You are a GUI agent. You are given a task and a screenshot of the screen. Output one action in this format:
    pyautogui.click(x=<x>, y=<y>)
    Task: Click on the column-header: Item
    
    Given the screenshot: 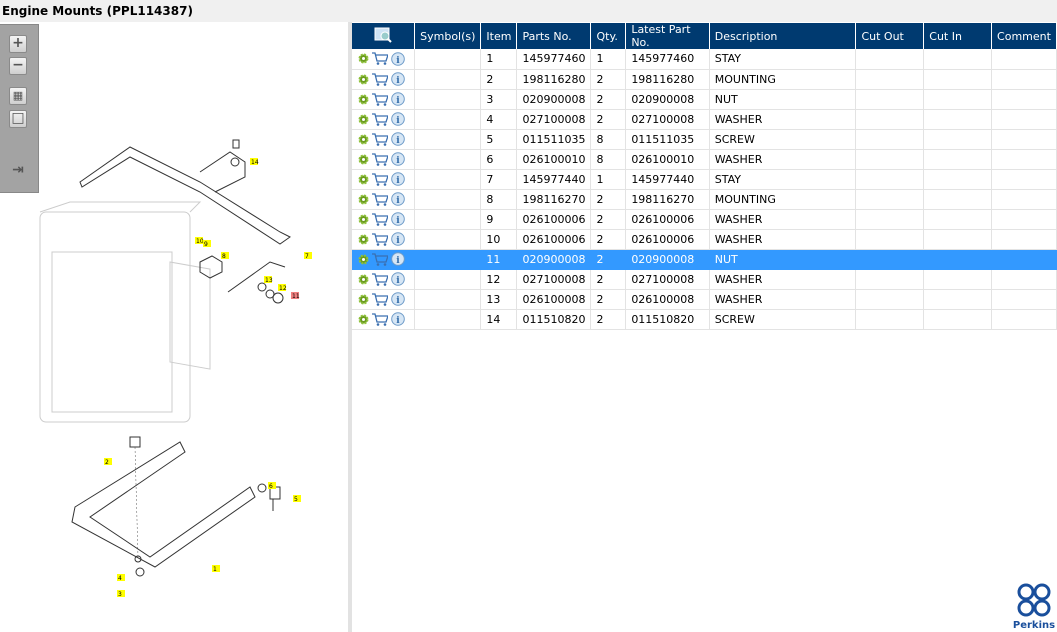 What is the action you would take?
    pyautogui.click(x=499, y=36)
    